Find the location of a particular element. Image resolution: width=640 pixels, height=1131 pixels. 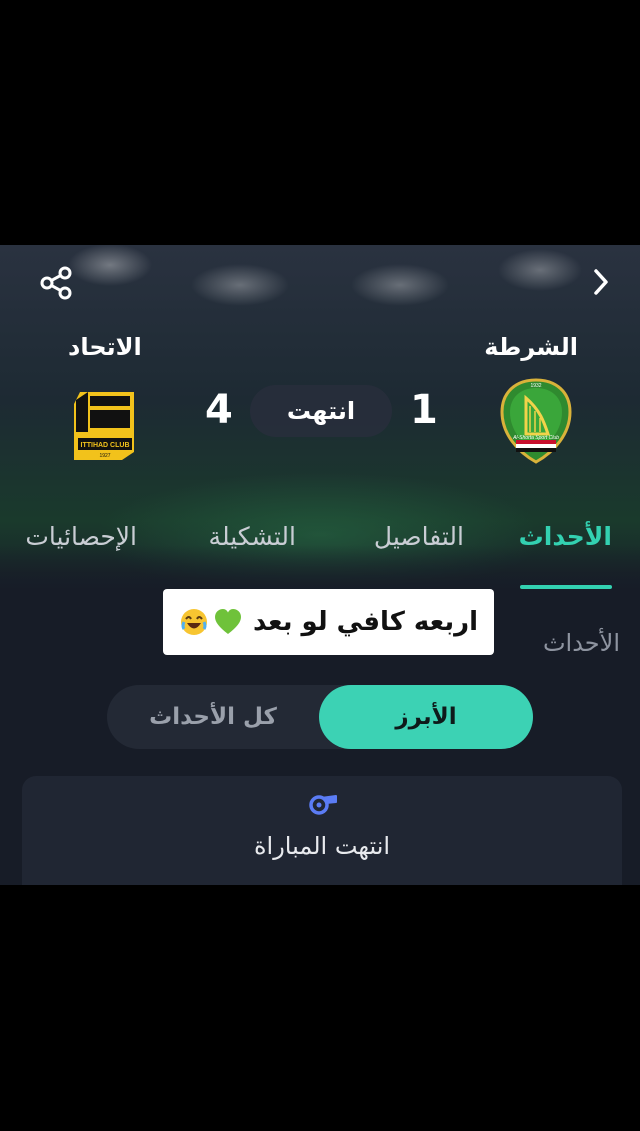

video-caption-overlay: اربعه كافي لو بعد is located at coordinates (328, 622).